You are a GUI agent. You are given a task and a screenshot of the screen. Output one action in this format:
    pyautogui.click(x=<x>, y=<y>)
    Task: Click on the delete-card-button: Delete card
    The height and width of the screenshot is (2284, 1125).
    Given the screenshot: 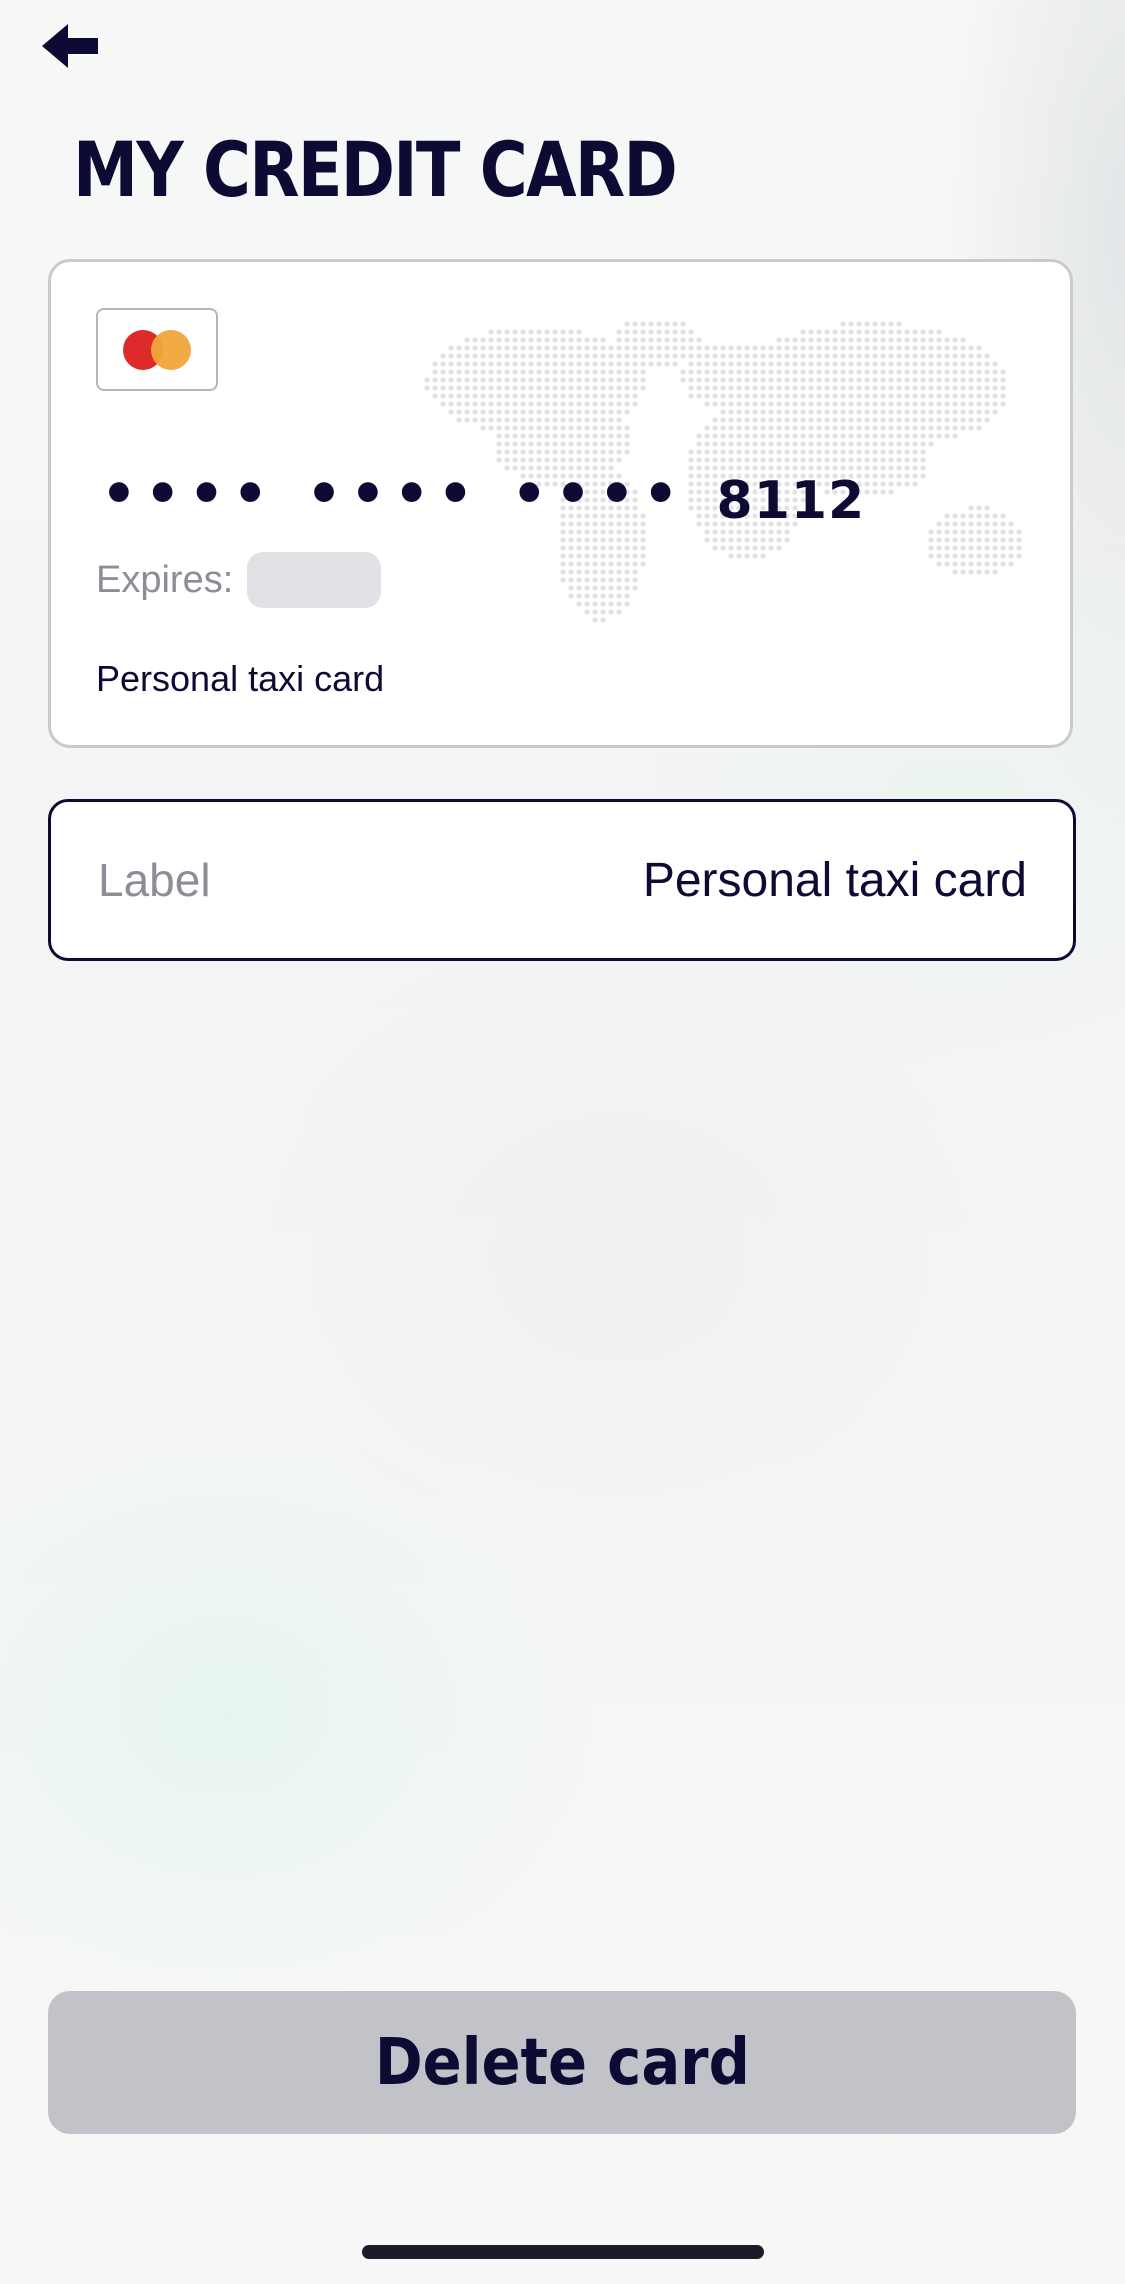 What is the action you would take?
    pyautogui.click(x=562, y=2062)
    